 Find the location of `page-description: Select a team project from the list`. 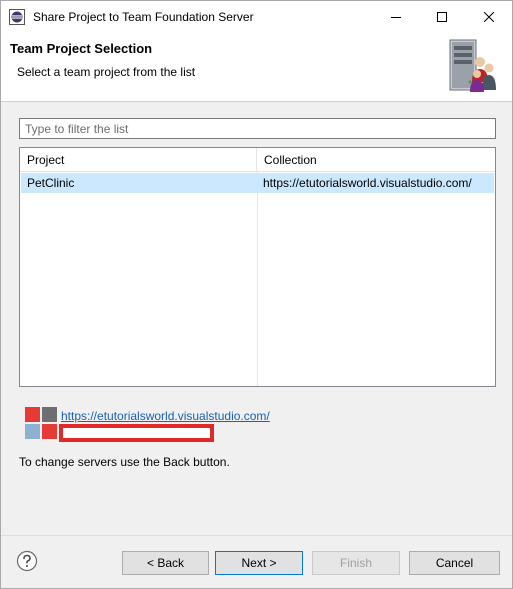

page-description: Select a team project from the list is located at coordinates (106, 72).